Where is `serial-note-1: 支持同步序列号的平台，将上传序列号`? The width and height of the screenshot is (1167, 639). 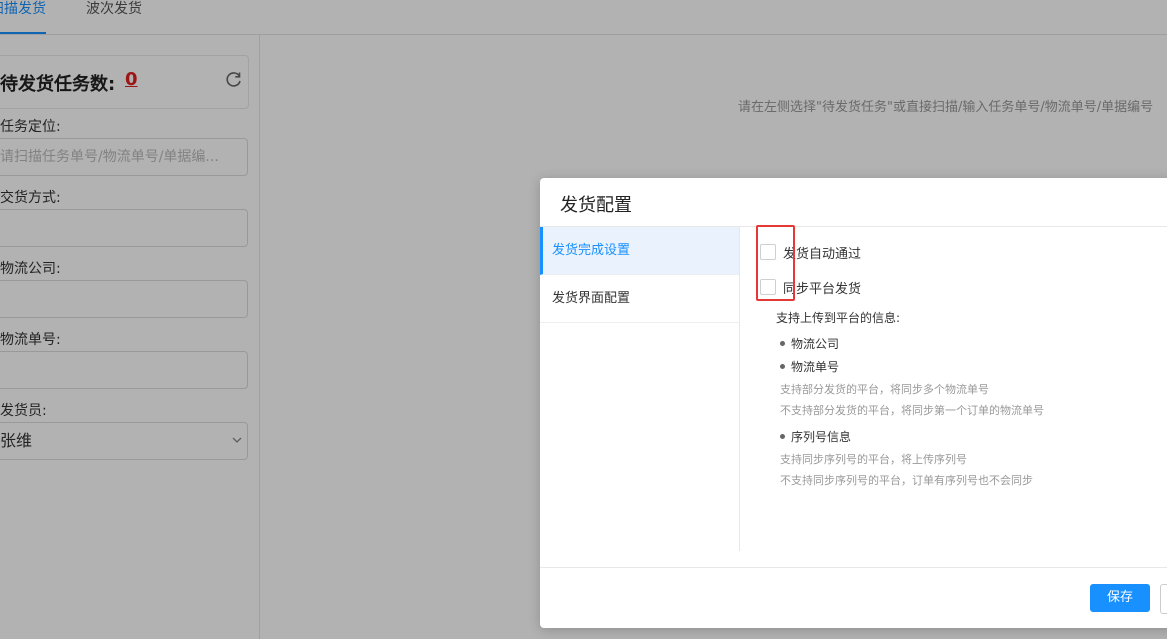
serial-note-1: 支持同步序列号的平台，将上传序列号 is located at coordinates (873, 459).